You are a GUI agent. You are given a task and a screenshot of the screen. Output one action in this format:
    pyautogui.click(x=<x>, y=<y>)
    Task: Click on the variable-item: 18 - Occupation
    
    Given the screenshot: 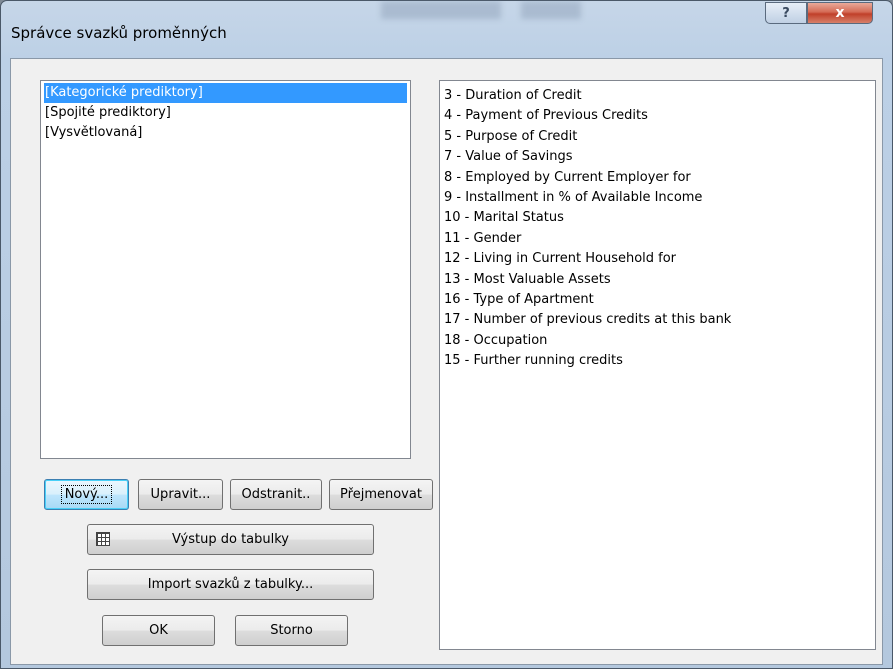 What is the action you would take?
    pyautogui.click(x=657, y=341)
    